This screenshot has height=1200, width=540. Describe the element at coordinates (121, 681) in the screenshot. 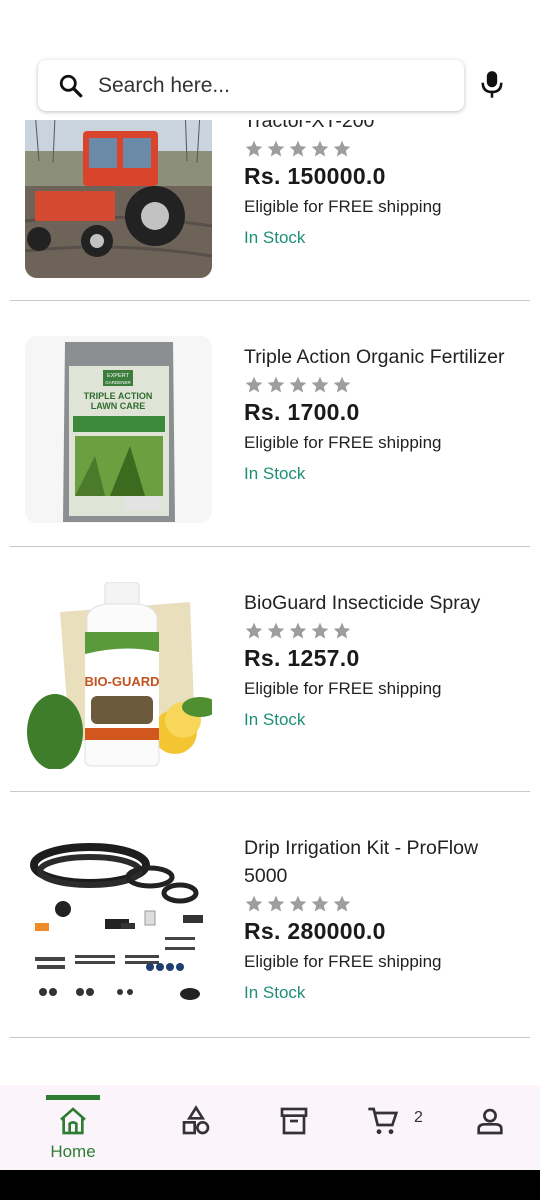

I see `insecticide-label-text: BIO-GUARD` at that location.